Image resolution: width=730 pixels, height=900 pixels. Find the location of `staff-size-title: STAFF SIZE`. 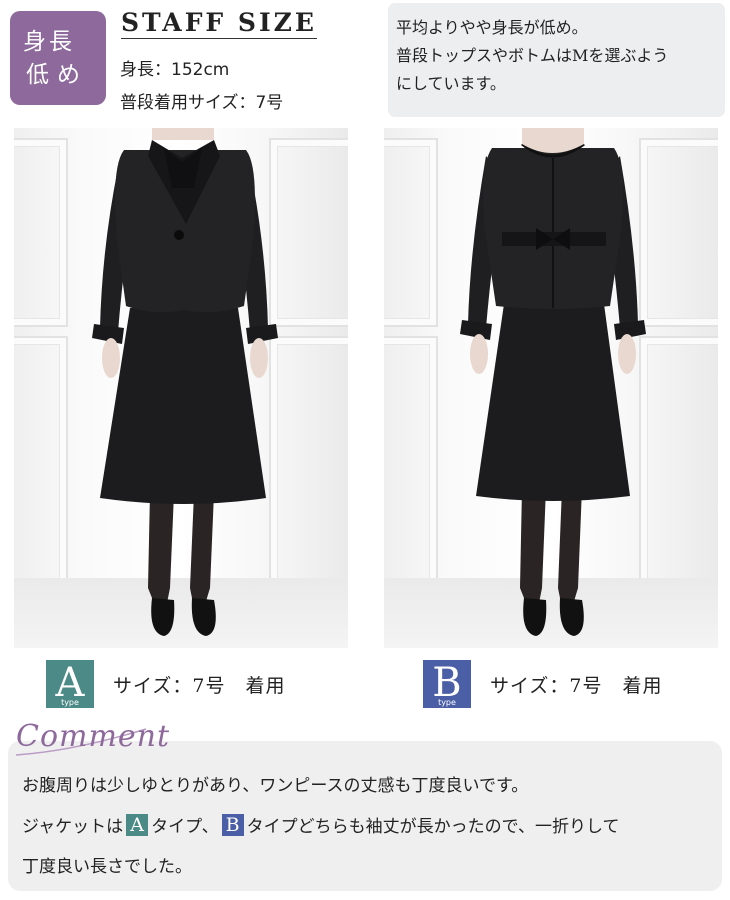

staff-size-title: STAFF SIZE is located at coordinates (219, 23).